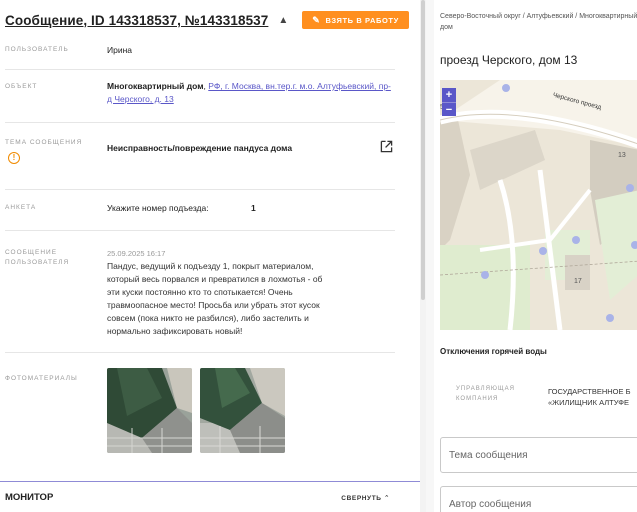 Image resolution: width=637 pixels, height=512 pixels. What do you see at coordinates (120, 50) in the screenshot?
I see `user-value: Ирина` at bounding box center [120, 50].